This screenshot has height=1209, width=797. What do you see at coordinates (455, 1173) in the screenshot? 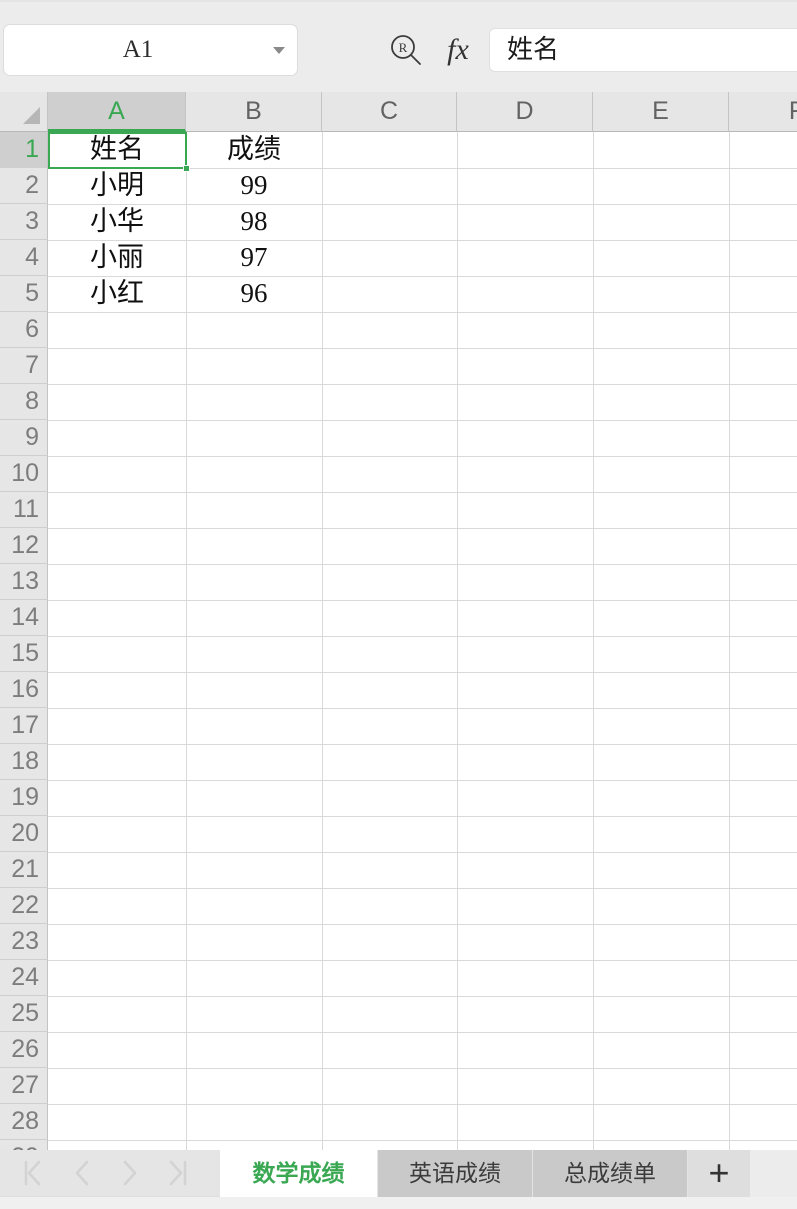
I see `sheet-tab-2: 英语成绩` at bounding box center [455, 1173].